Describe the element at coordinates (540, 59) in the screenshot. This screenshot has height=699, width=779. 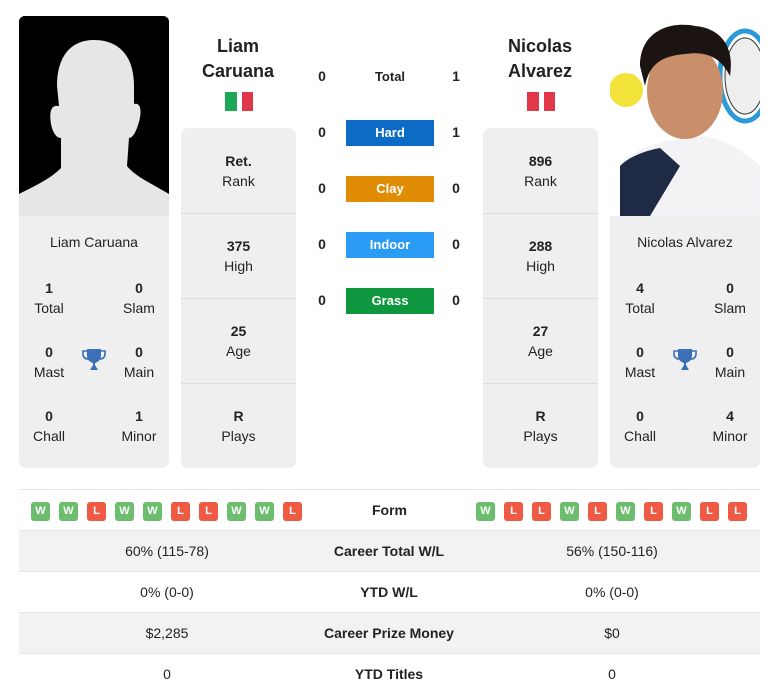
I see `player2-name: Nicolas Alvarez` at that location.